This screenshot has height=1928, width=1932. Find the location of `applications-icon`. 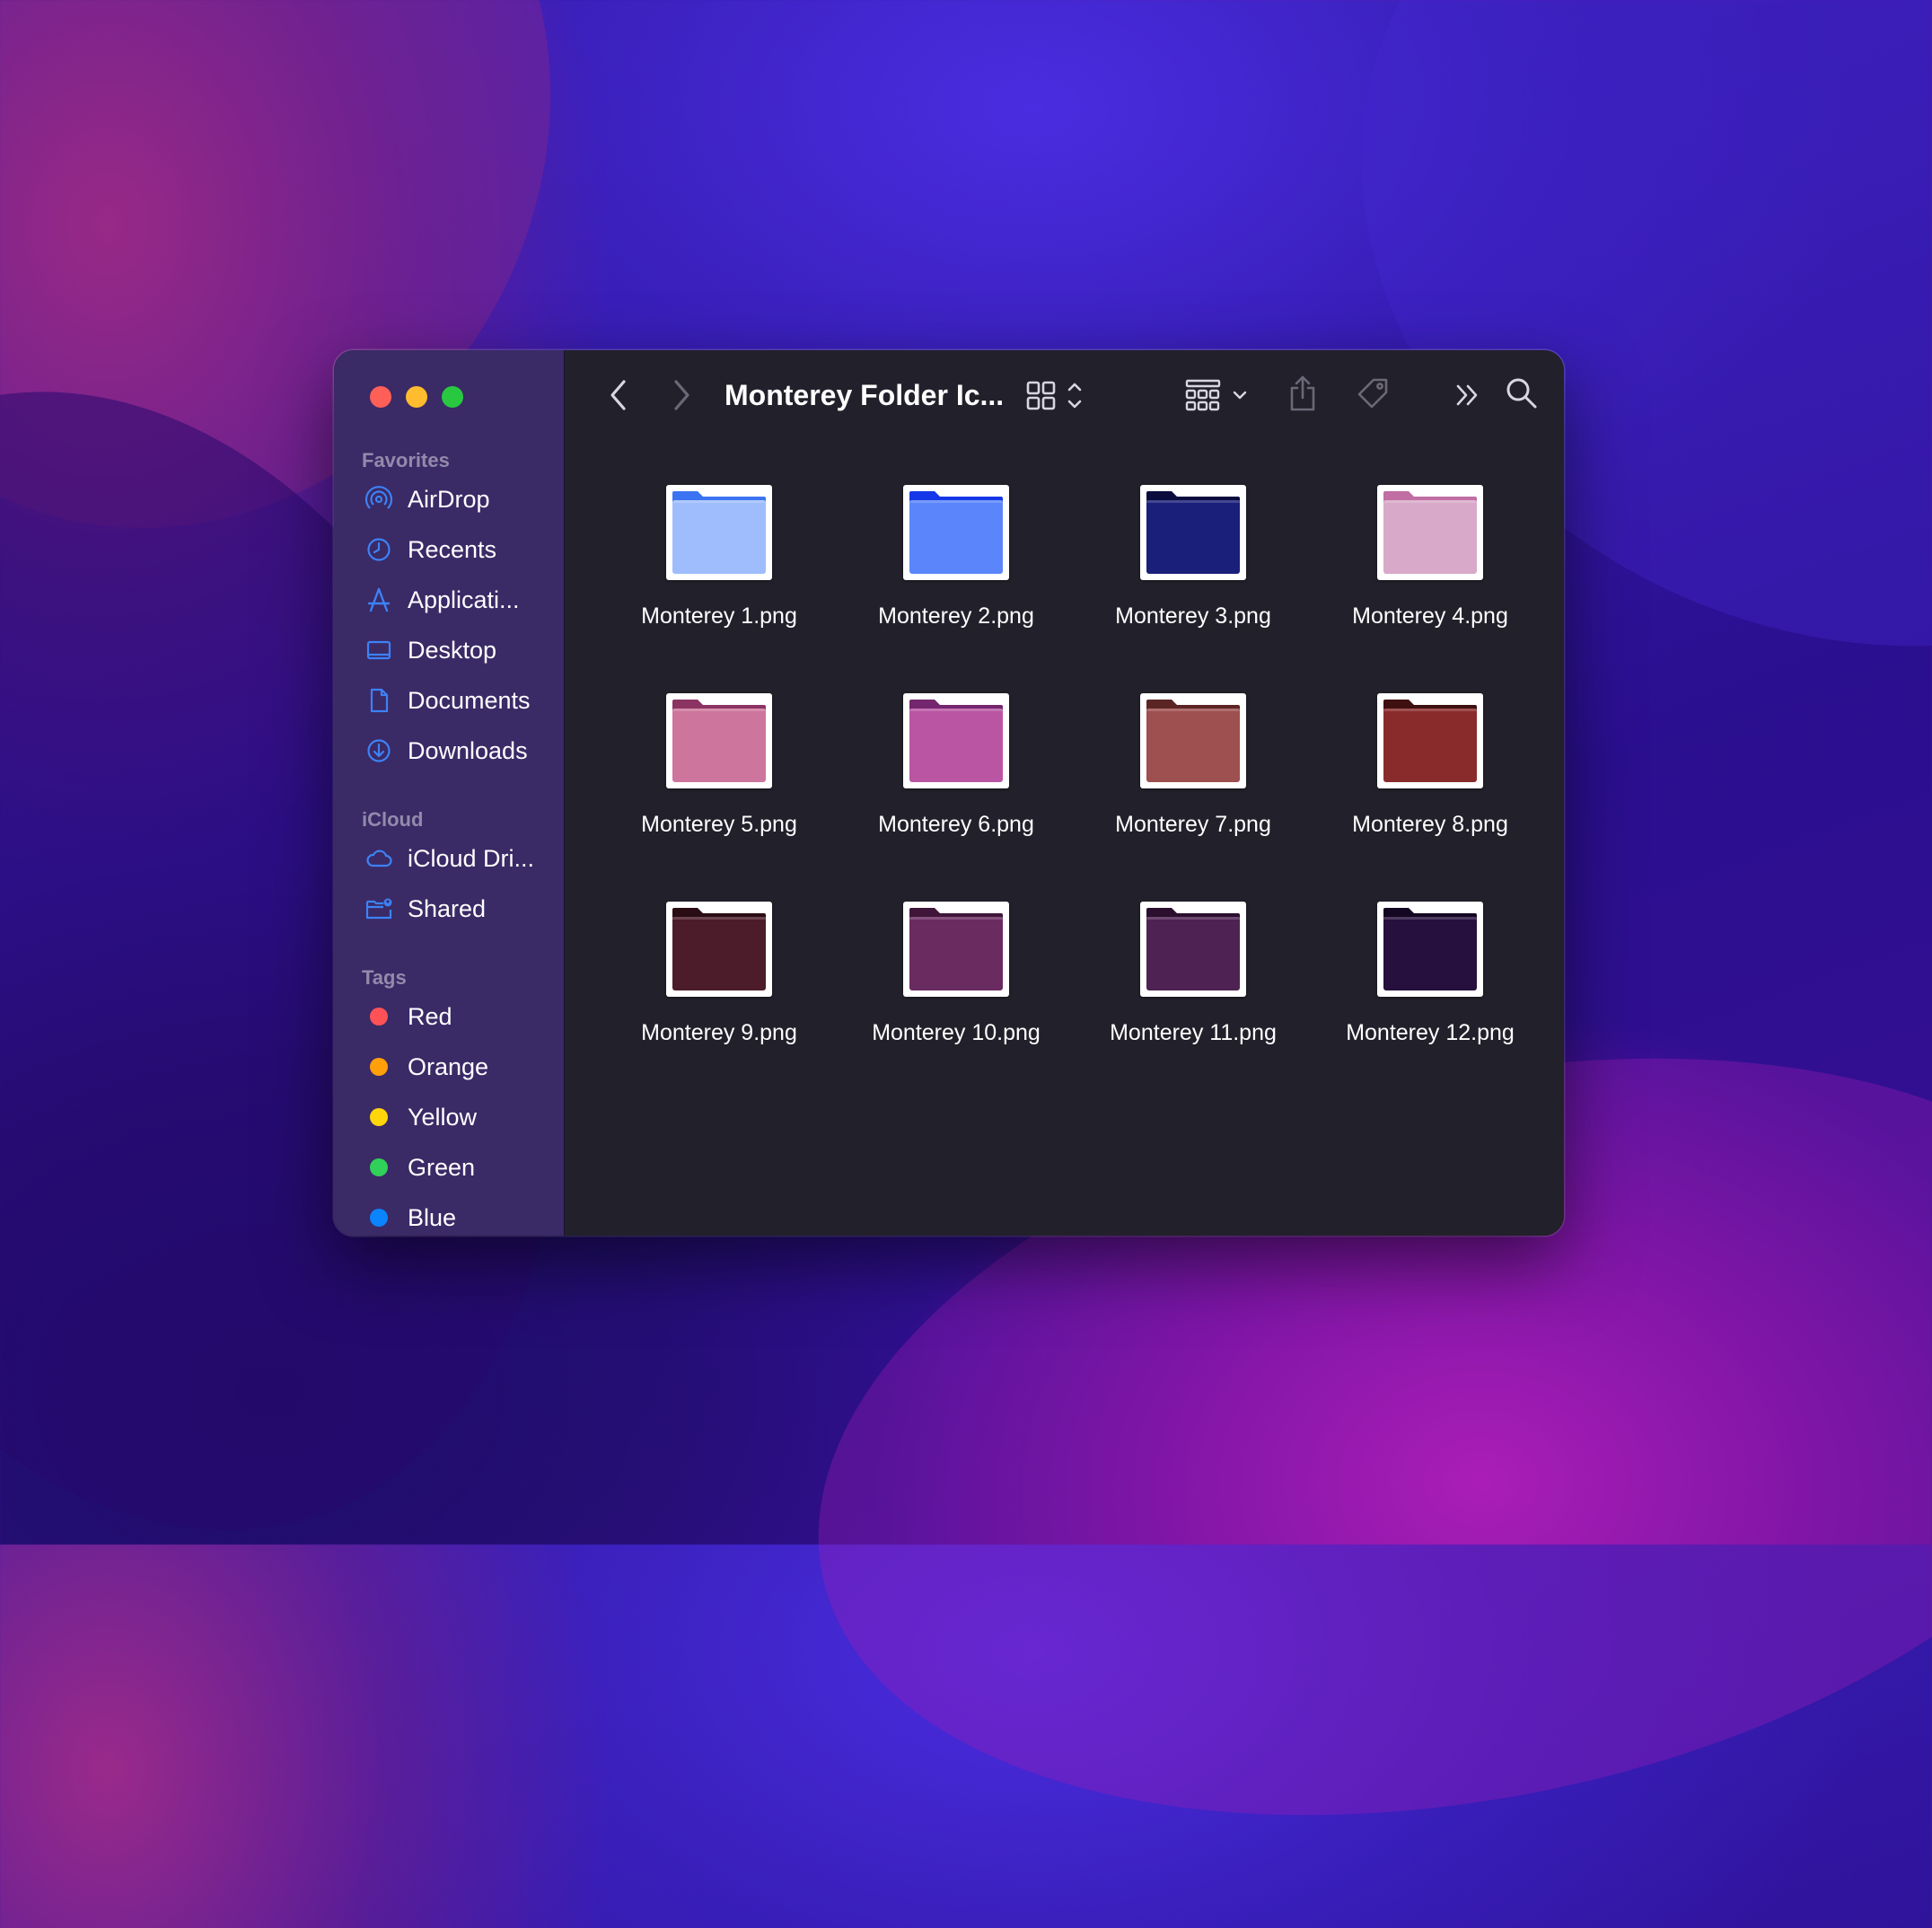

applications-icon is located at coordinates (378, 599).